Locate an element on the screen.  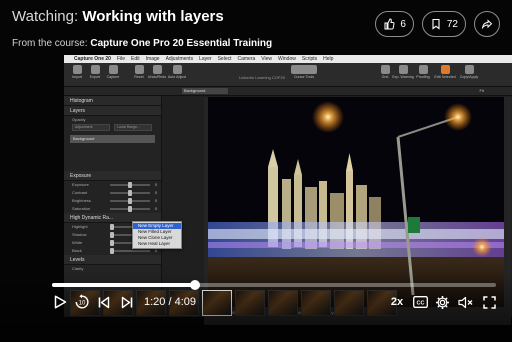
auto-adjust-tool: Auto Adjust is located at coordinates (177, 72).